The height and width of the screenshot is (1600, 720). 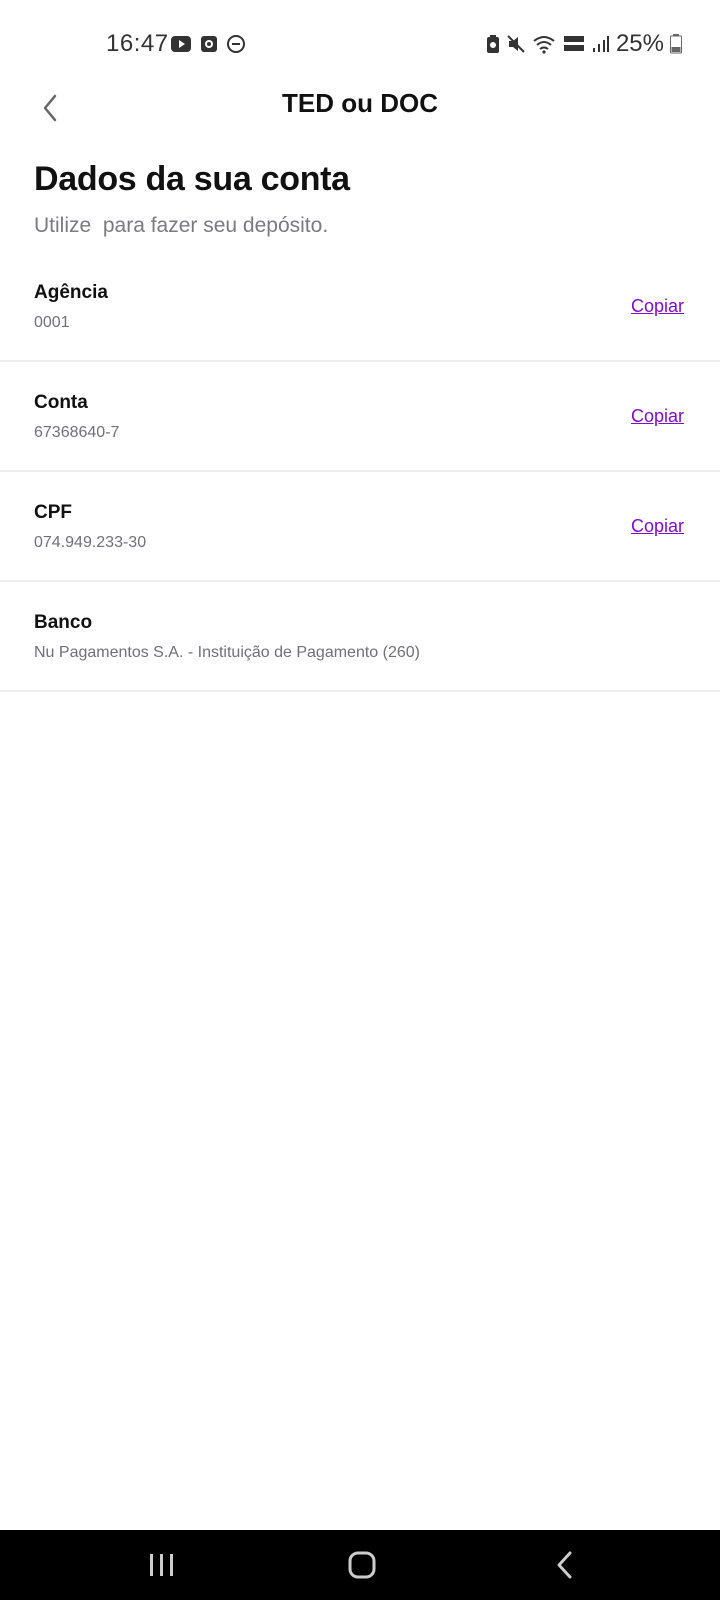 I want to click on cpf-label: CPF, so click(x=53, y=512).